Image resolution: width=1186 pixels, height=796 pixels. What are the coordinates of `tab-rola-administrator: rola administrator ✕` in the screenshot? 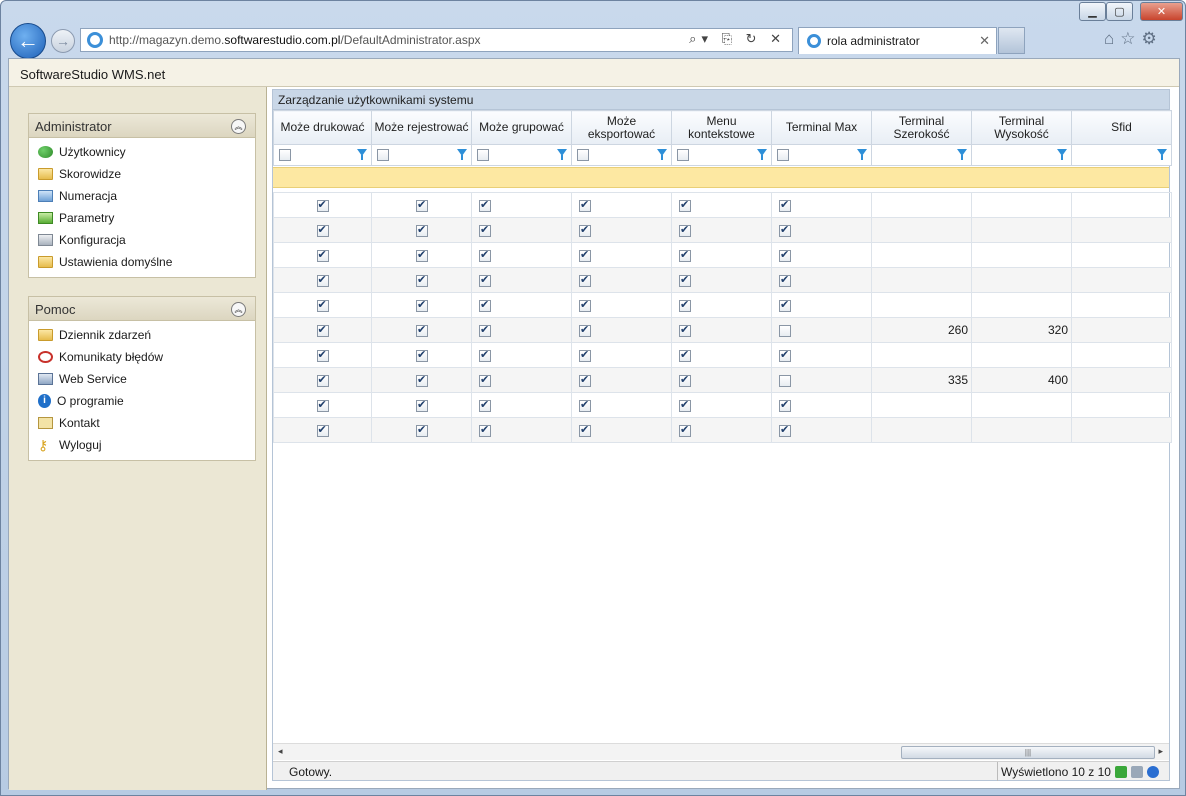 It's located at (897, 40).